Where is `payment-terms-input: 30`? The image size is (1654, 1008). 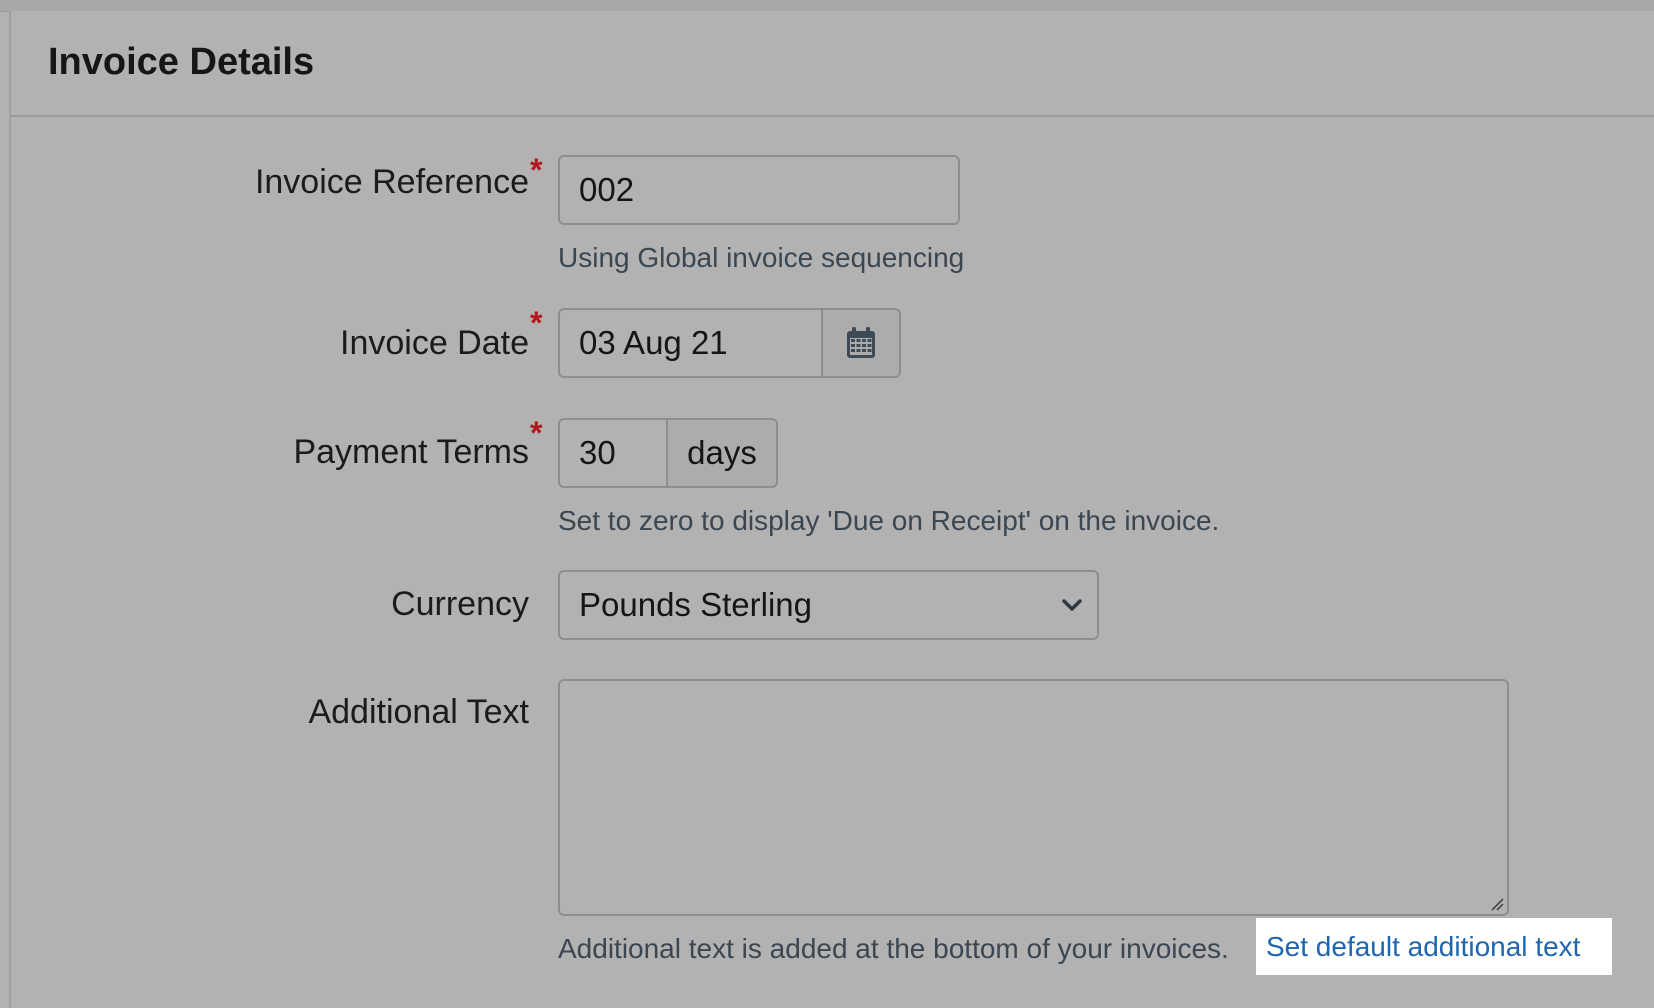
payment-terms-input: 30 is located at coordinates (613, 453).